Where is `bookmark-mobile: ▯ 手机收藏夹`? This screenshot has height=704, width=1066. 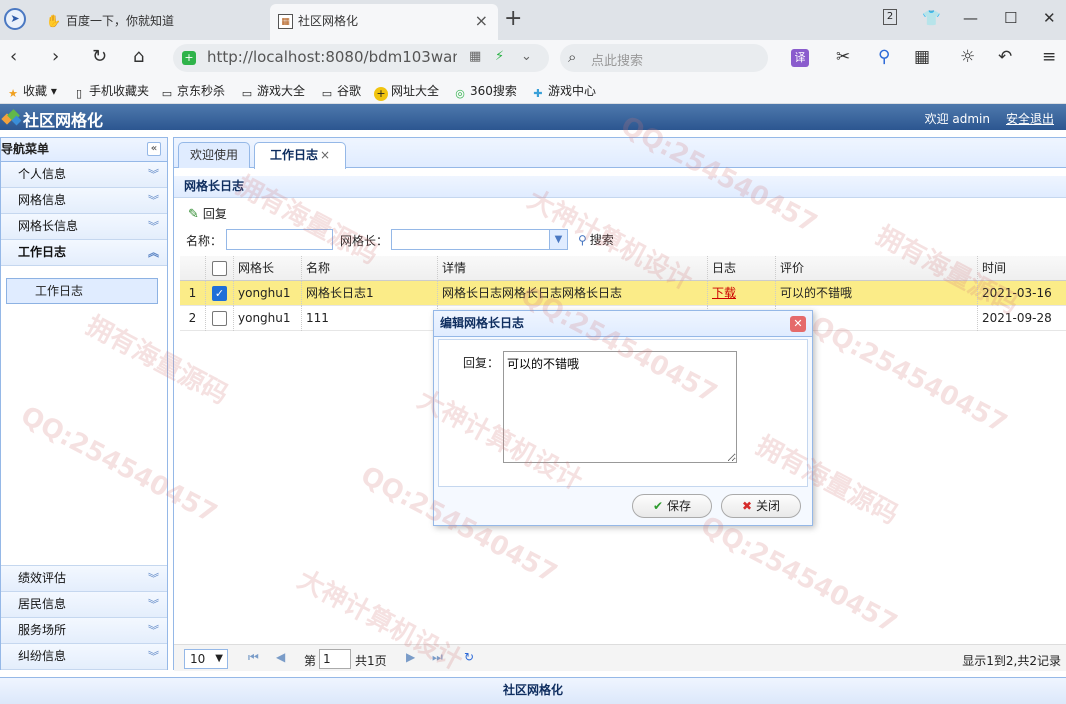 bookmark-mobile: ▯ 手机收藏夹 is located at coordinates (110, 91).